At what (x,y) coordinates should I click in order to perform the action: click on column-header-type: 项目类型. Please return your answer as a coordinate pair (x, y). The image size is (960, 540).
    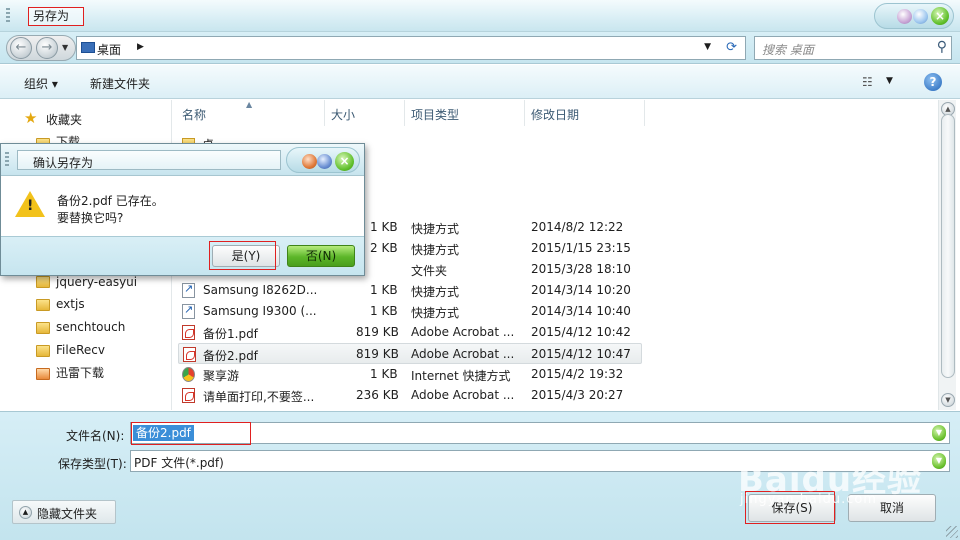
    Looking at the image, I should click on (435, 114).